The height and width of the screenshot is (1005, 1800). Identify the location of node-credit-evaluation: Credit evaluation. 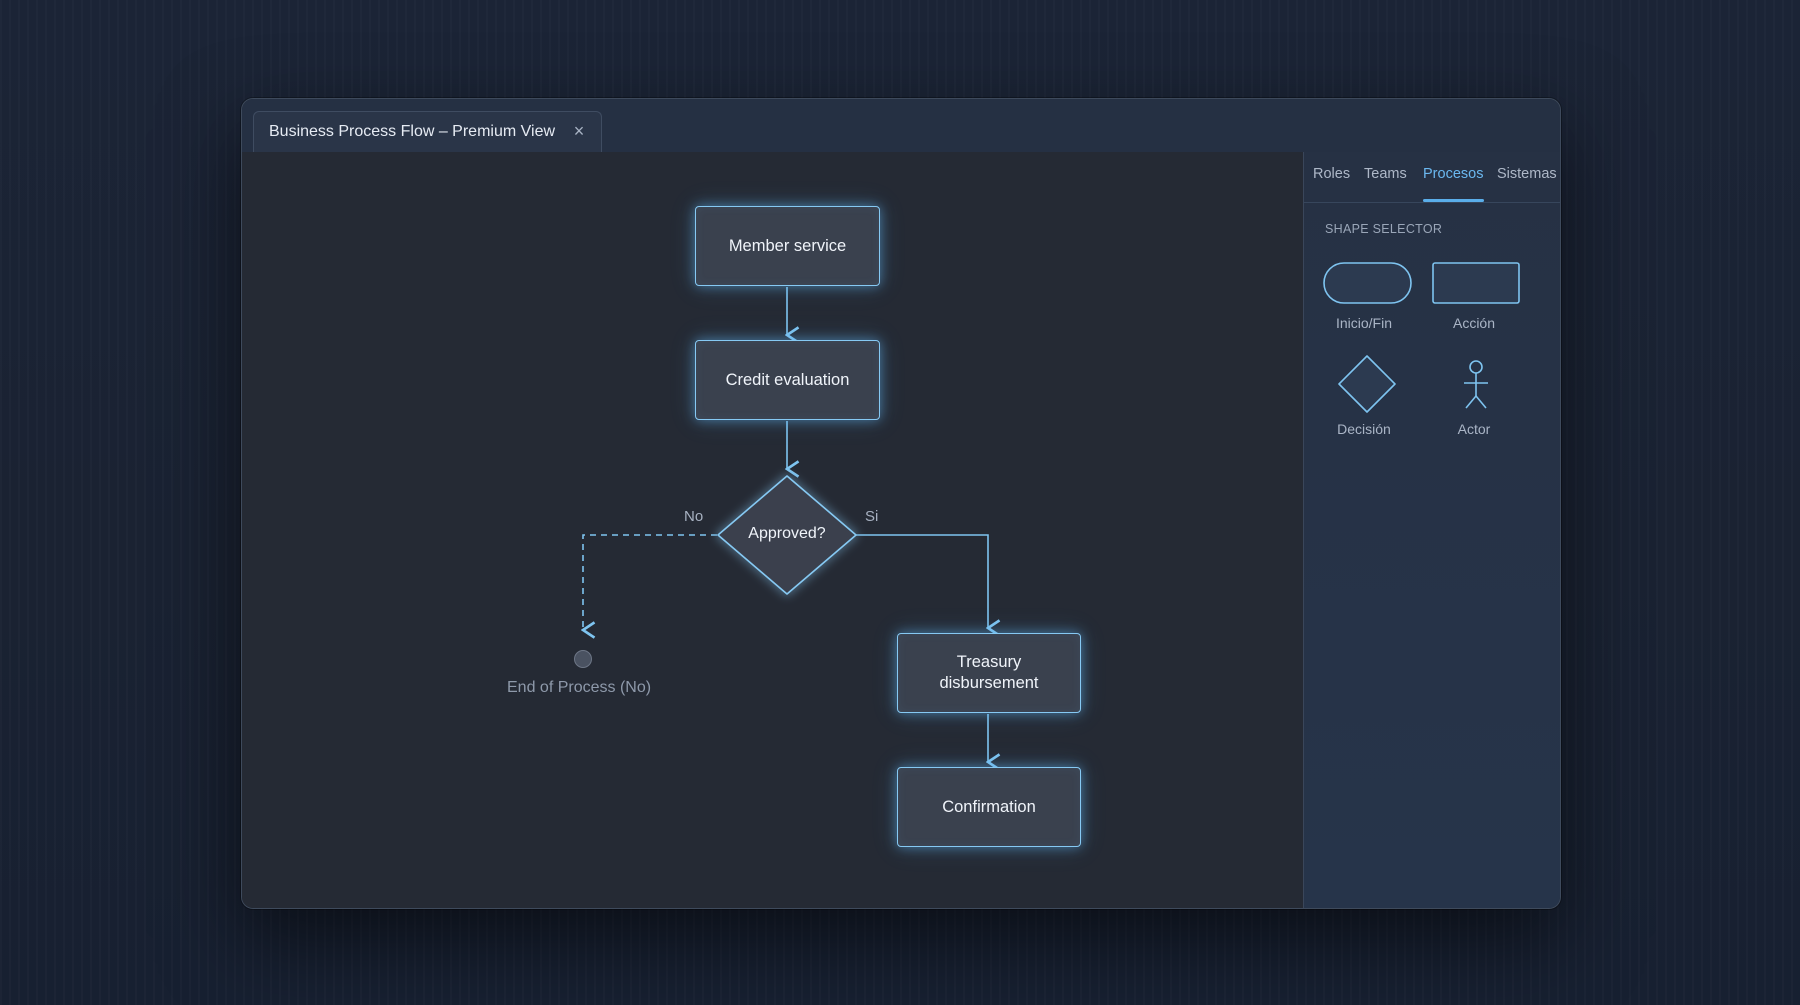
(787, 380).